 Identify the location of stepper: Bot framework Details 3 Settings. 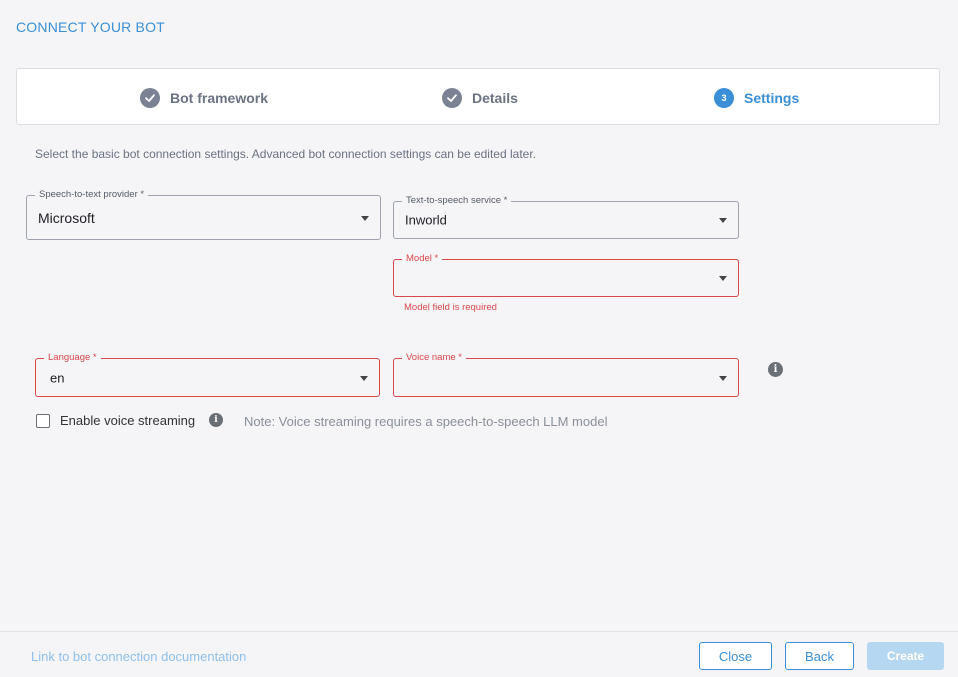
(478, 96).